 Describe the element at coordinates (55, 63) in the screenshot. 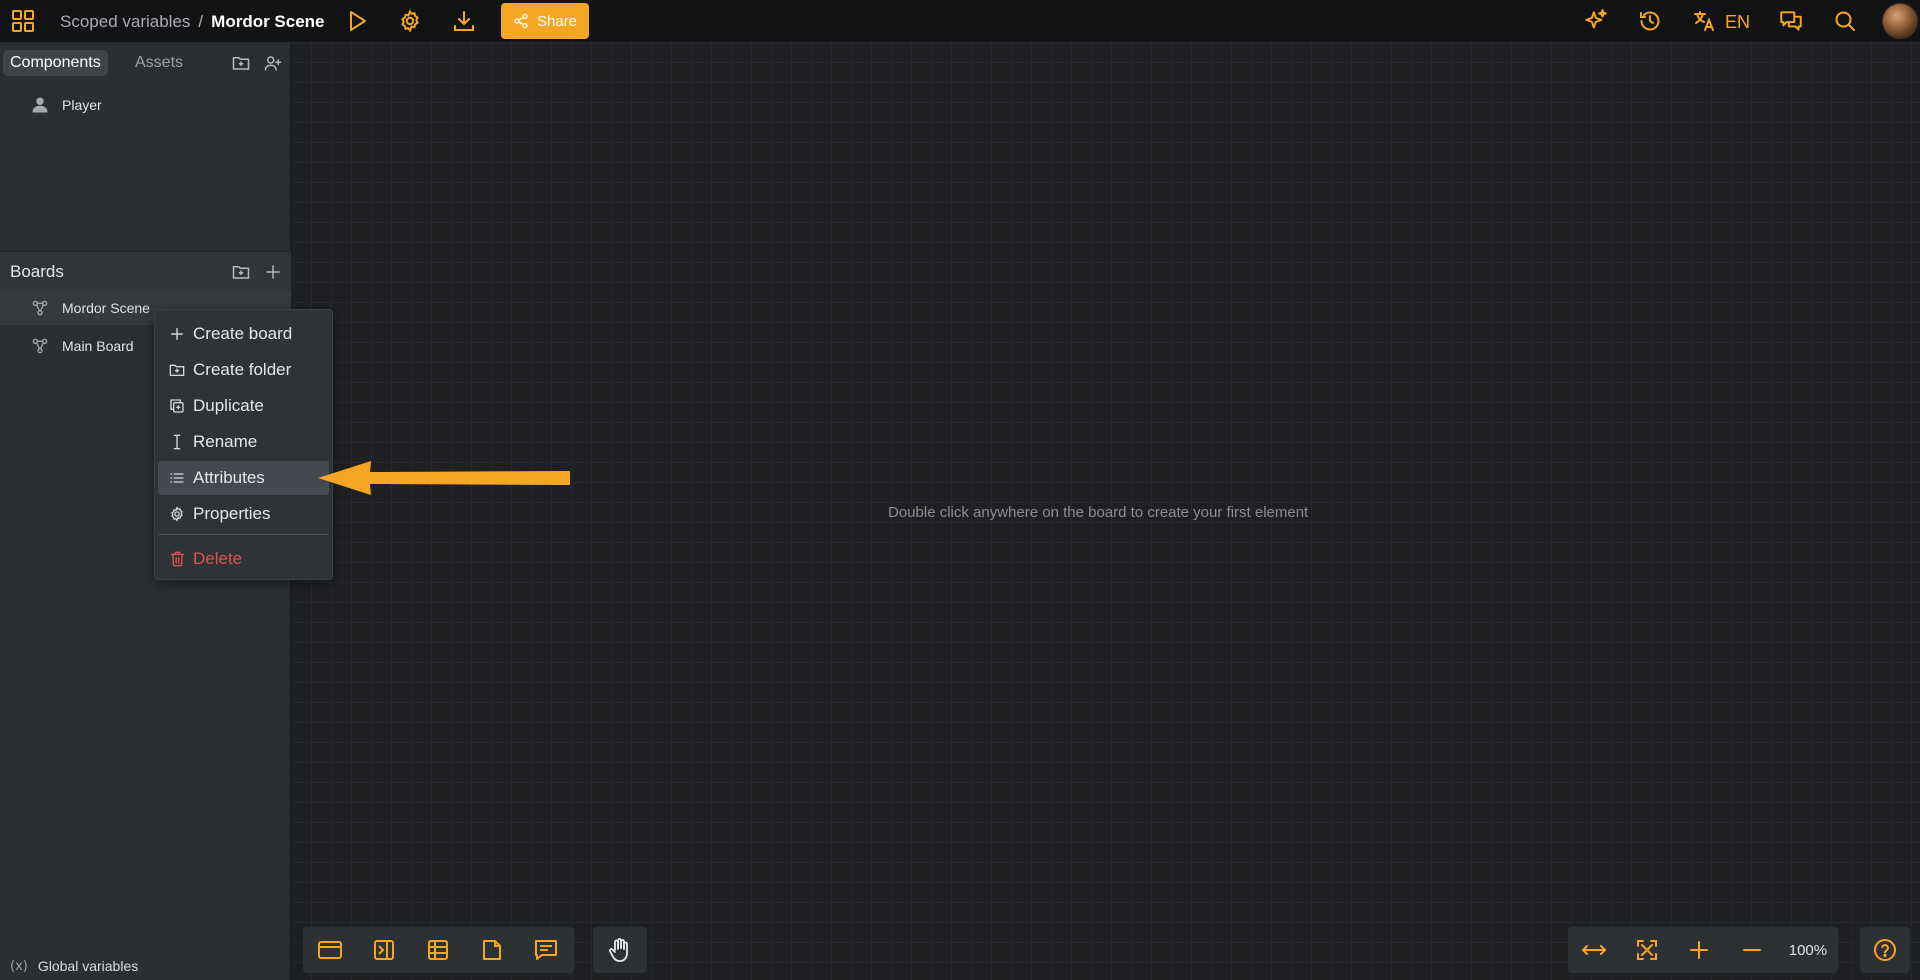

I see `tab-components: Components` at that location.